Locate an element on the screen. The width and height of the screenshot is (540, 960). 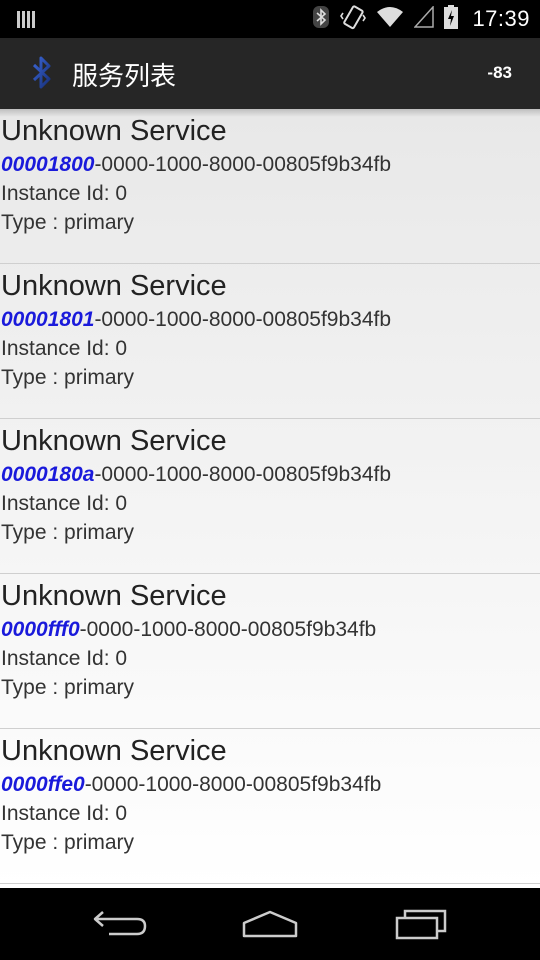
cell-signal-icon is located at coordinates (424, 18).